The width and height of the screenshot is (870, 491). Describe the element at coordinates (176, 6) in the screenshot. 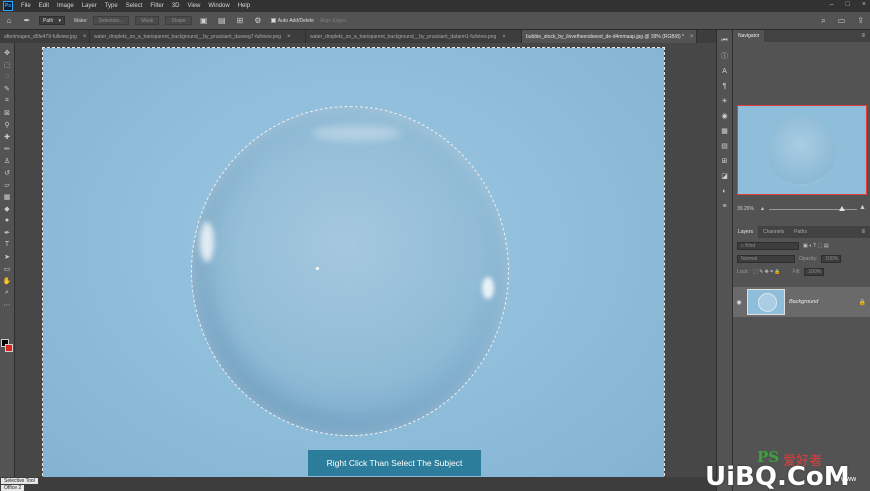

I see `menu-3d: 3D` at that location.